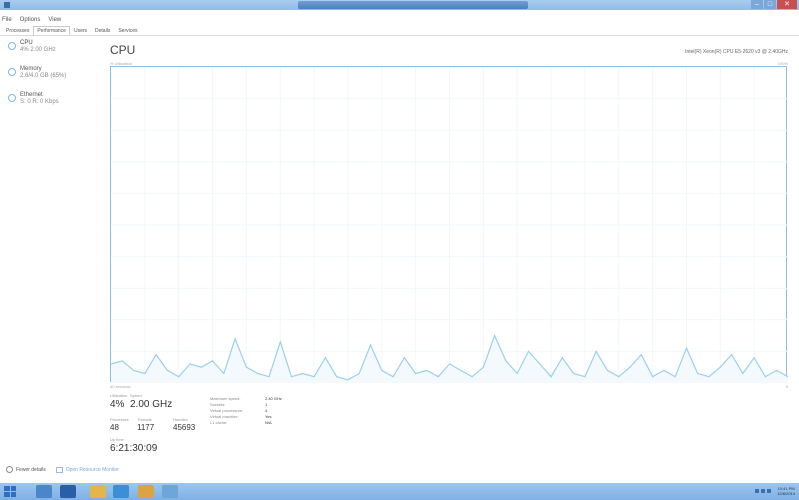 The height and width of the screenshot is (500, 799). Describe the element at coordinates (7, 20) in the screenshot. I see `menu-file: File` at that location.